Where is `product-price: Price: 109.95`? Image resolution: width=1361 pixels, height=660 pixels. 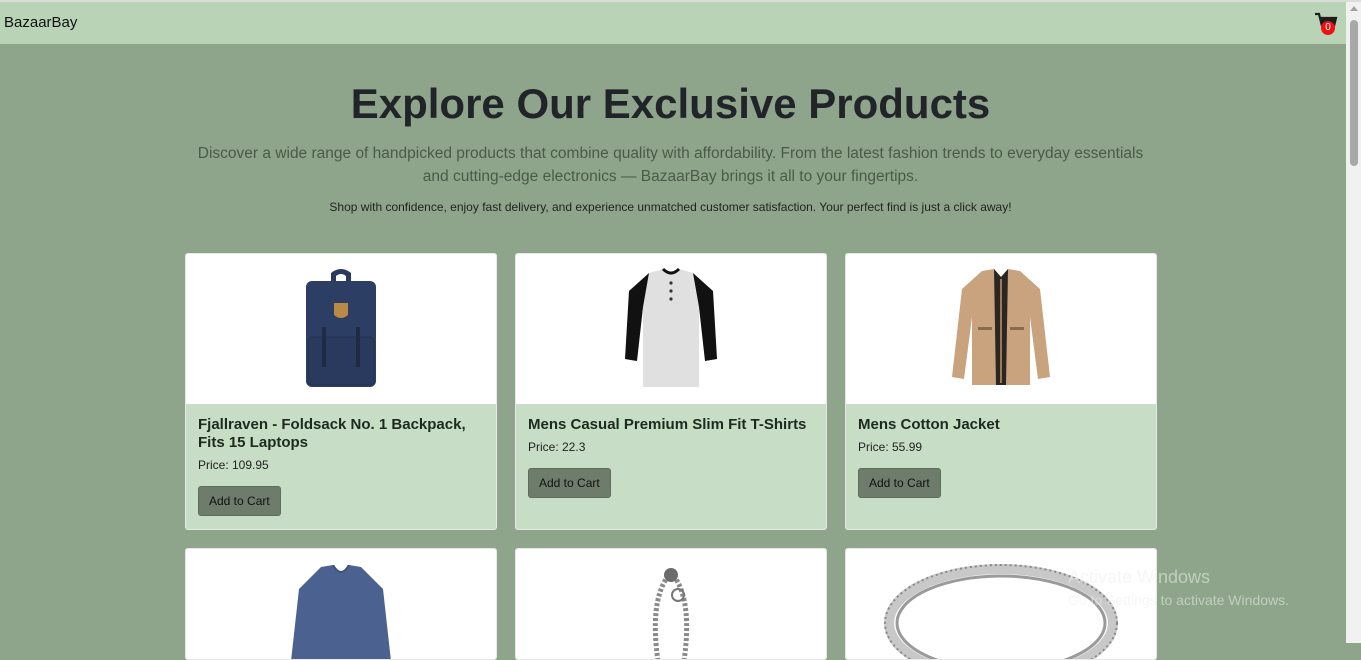 product-price: Price: 109.95 is located at coordinates (233, 465).